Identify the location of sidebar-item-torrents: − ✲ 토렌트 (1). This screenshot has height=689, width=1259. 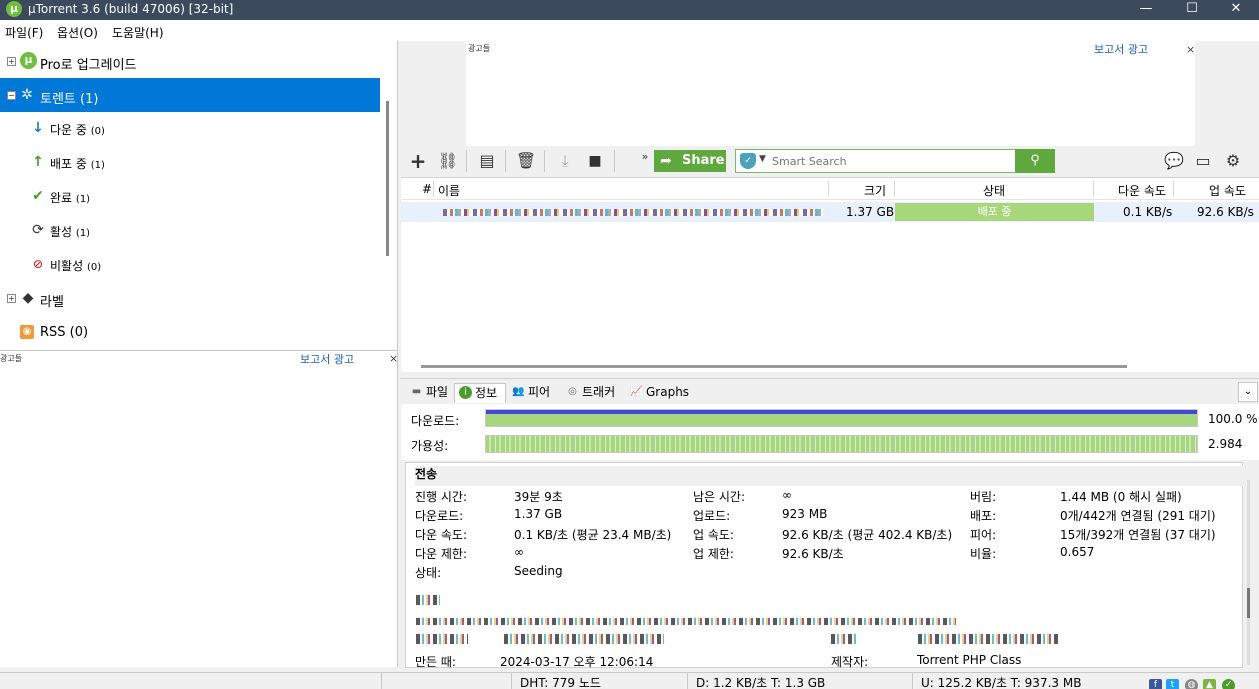
(190, 95).